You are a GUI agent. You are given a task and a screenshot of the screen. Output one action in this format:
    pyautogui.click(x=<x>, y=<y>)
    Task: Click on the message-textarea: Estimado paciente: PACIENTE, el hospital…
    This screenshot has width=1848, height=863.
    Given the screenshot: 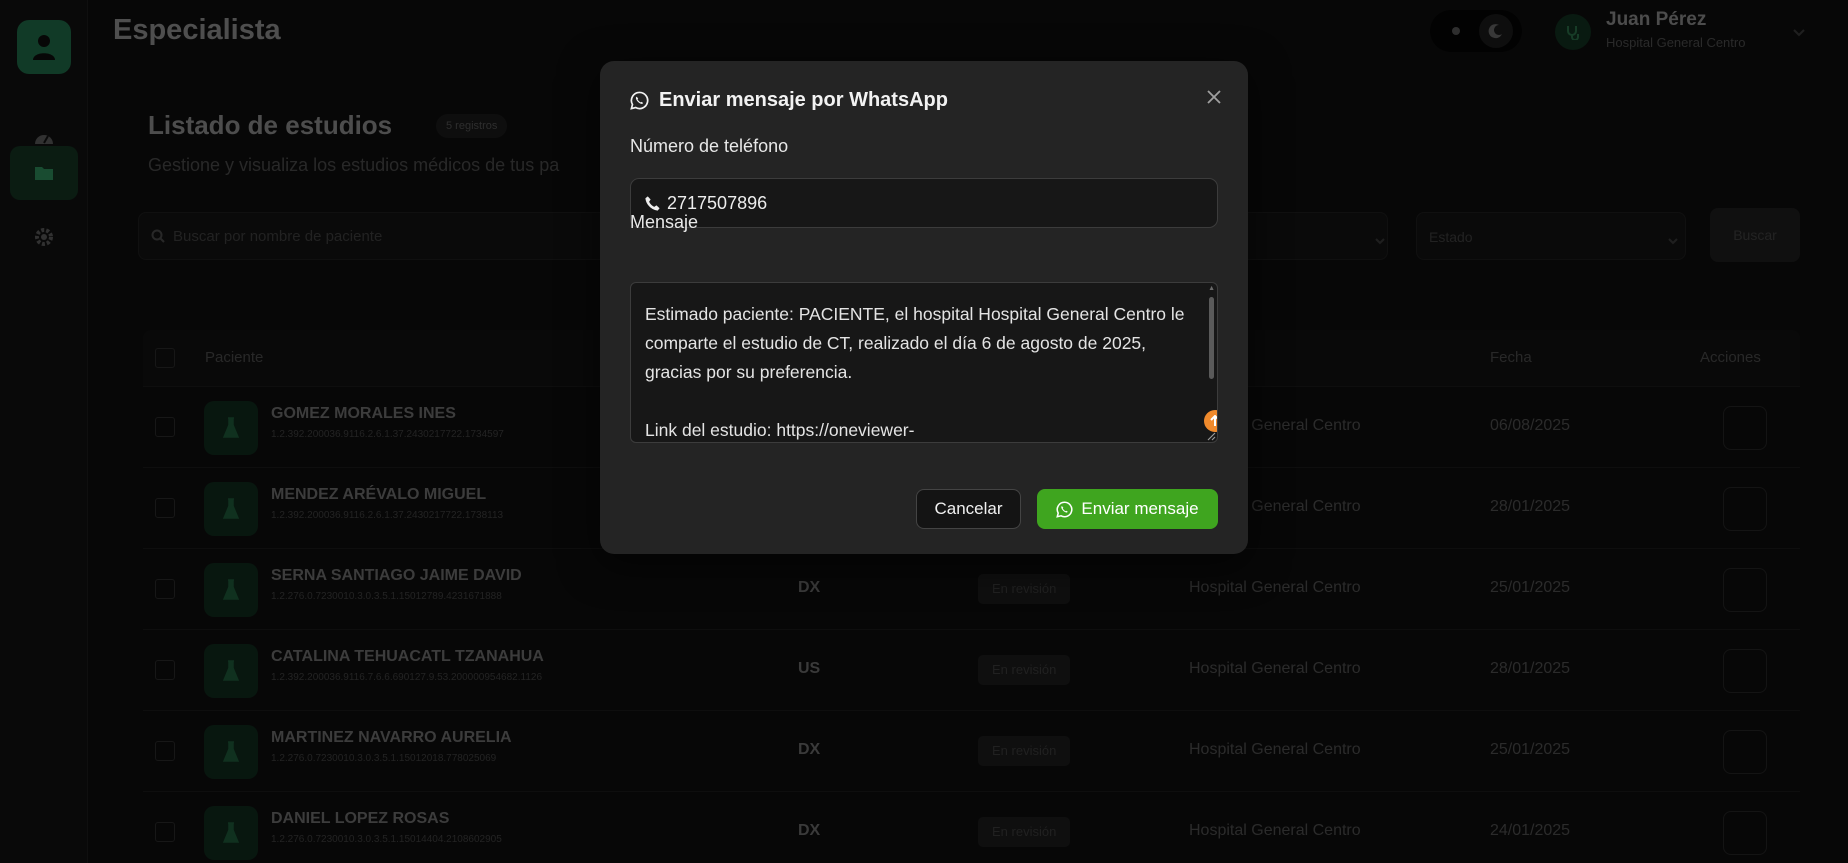 What is the action you would take?
    pyautogui.click(x=924, y=362)
    